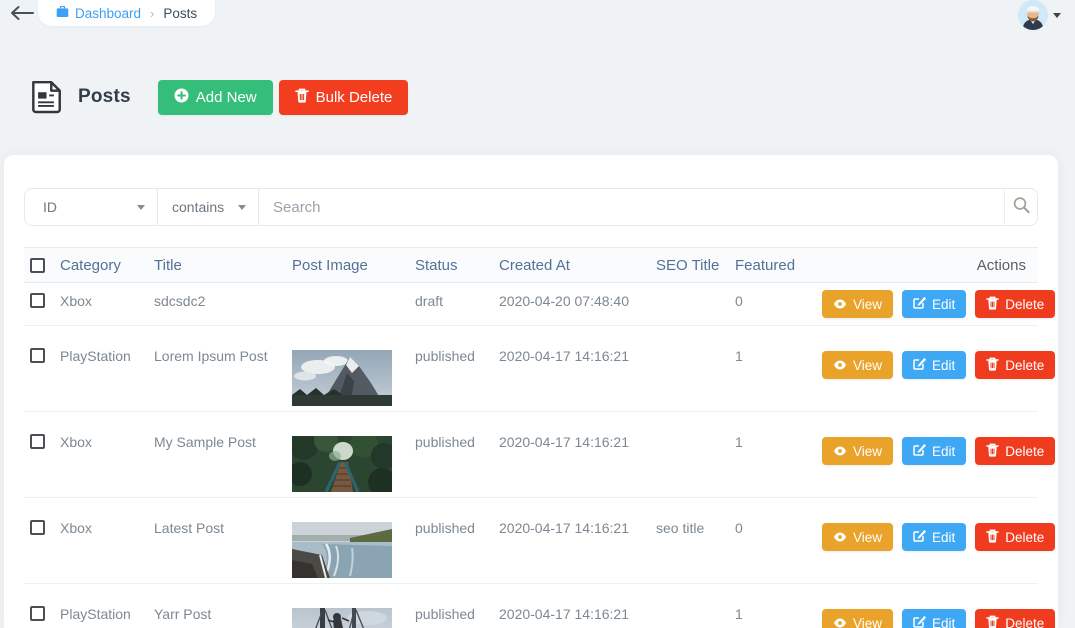 This screenshot has width=1075, height=628. What do you see at coordinates (211, 356) in the screenshot?
I see `cell-title: Lorem Ipsum Post` at bounding box center [211, 356].